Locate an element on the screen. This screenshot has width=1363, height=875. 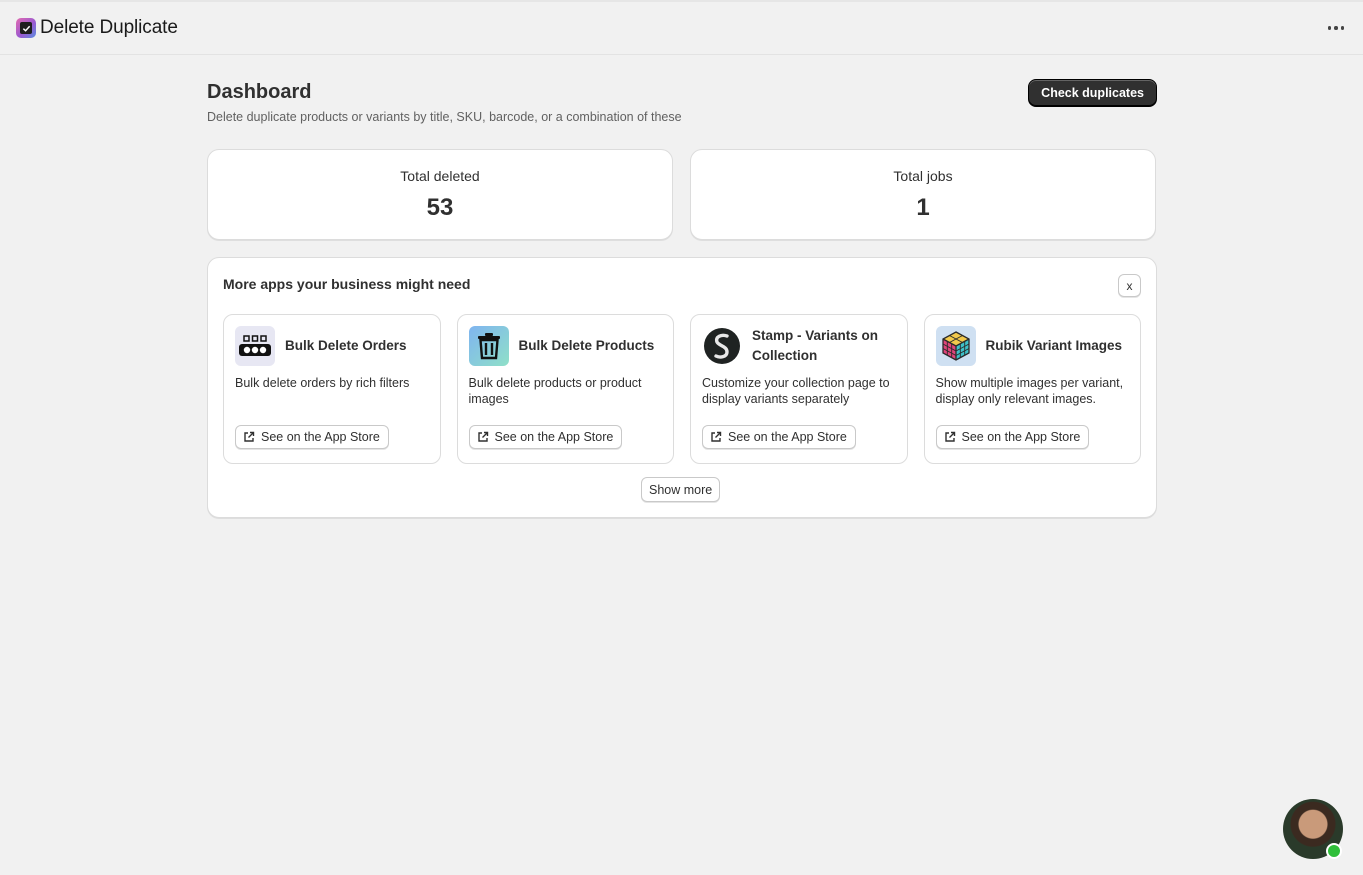
stat-card-total-deleted: Total deleted 53 is located at coordinates (440, 194).